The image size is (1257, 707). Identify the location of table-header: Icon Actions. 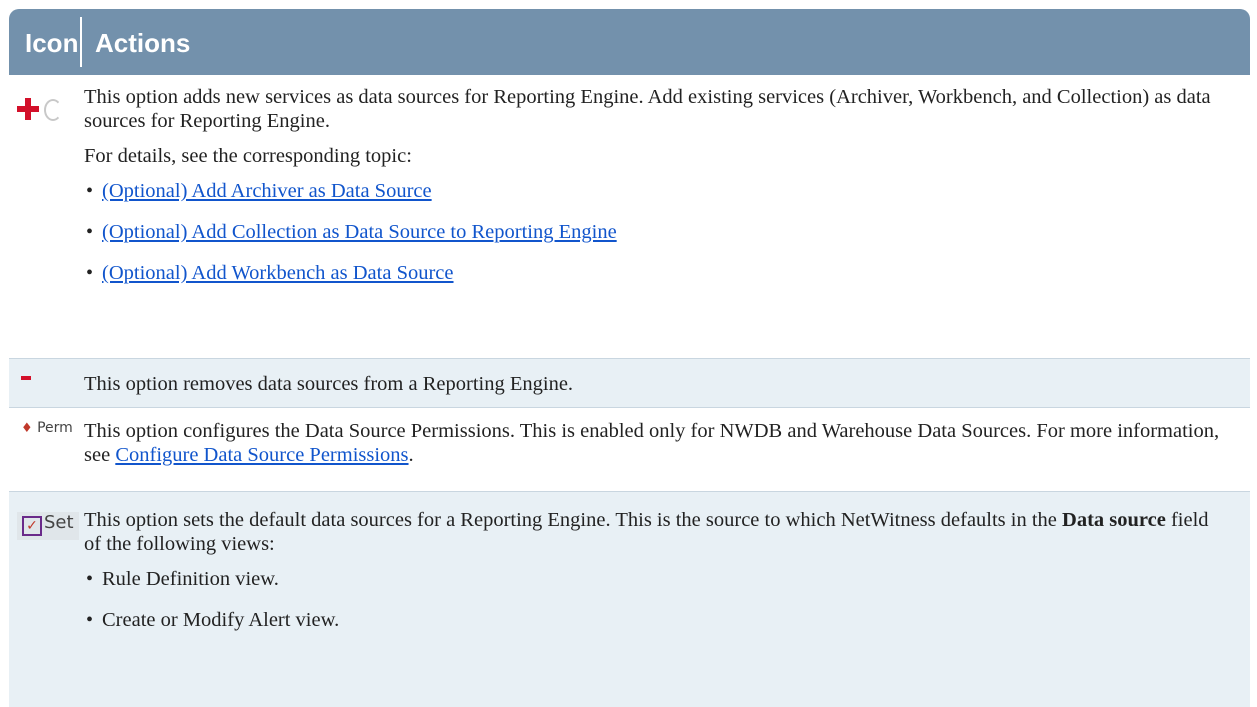
(629, 42).